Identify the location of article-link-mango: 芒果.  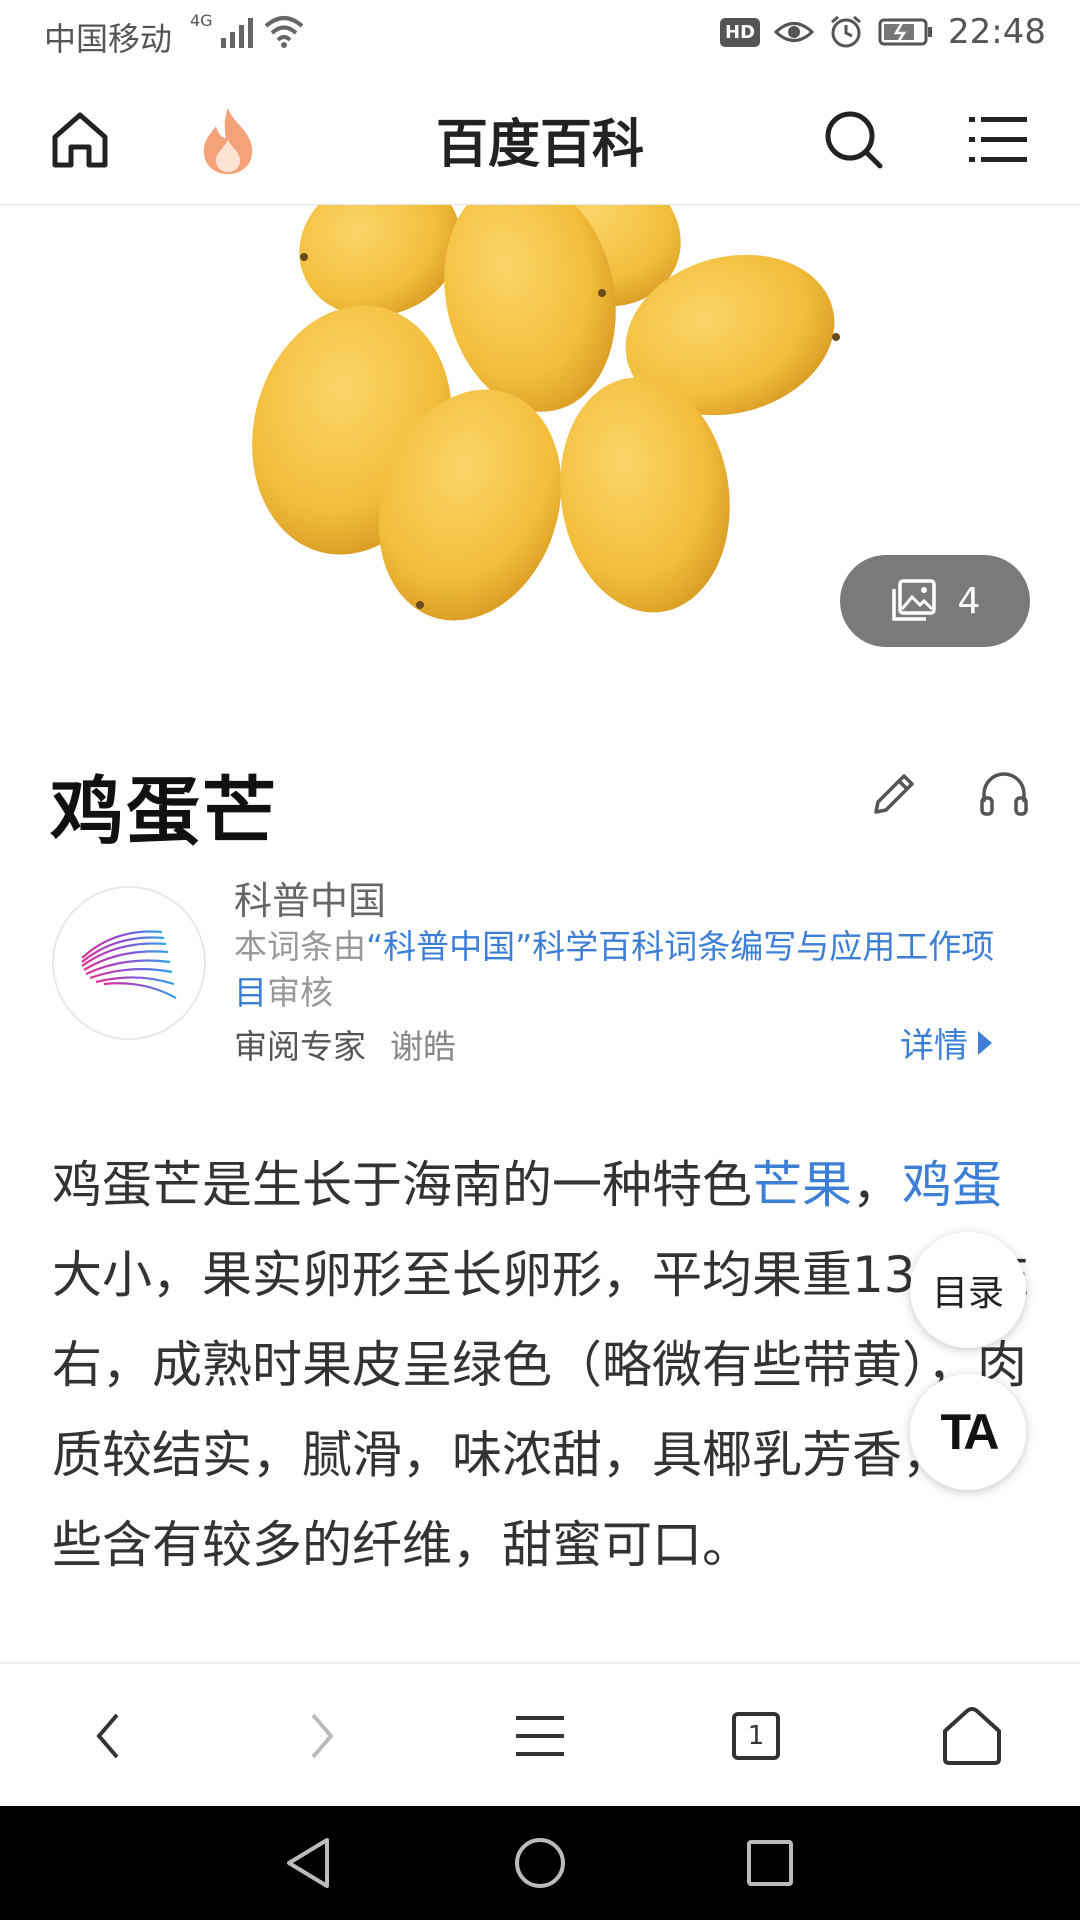
(802, 1185).